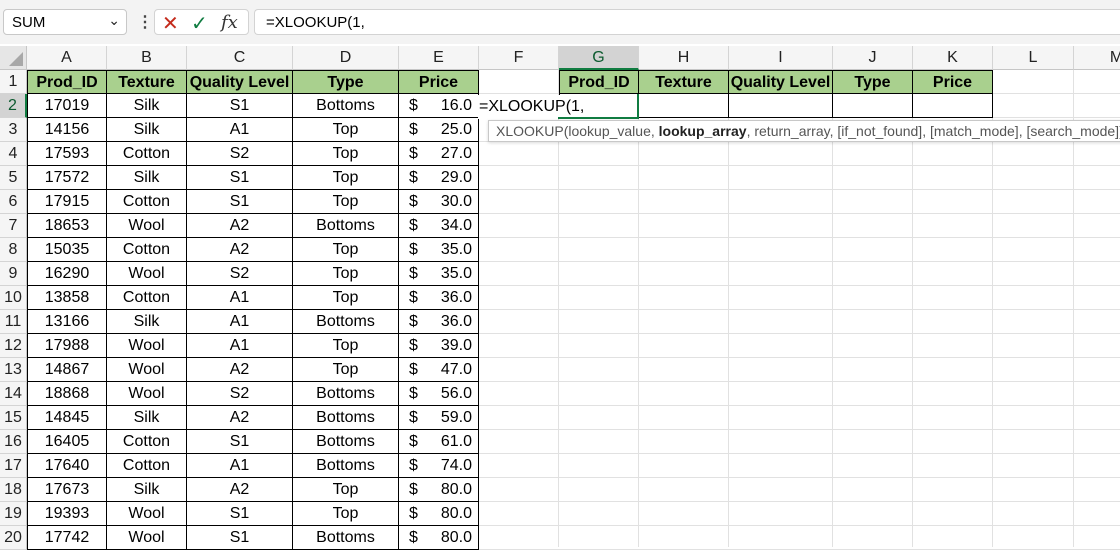 Image resolution: width=1120 pixels, height=550 pixels. What do you see at coordinates (67, 178) in the screenshot?
I see `table-cell: 17572` at bounding box center [67, 178].